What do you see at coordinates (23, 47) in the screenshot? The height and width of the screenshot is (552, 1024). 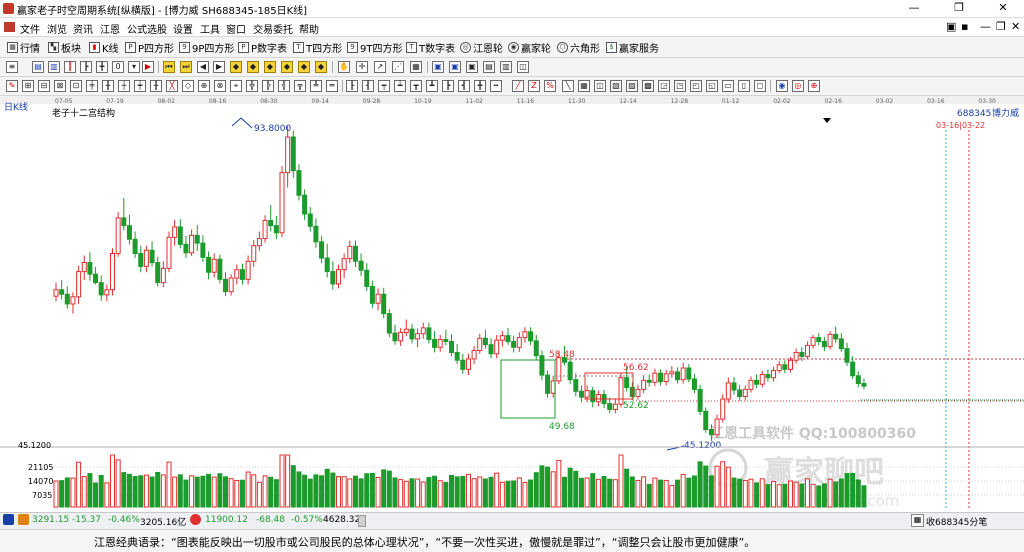 I see `quote-button: ▦ 行情` at bounding box center [23, 47].